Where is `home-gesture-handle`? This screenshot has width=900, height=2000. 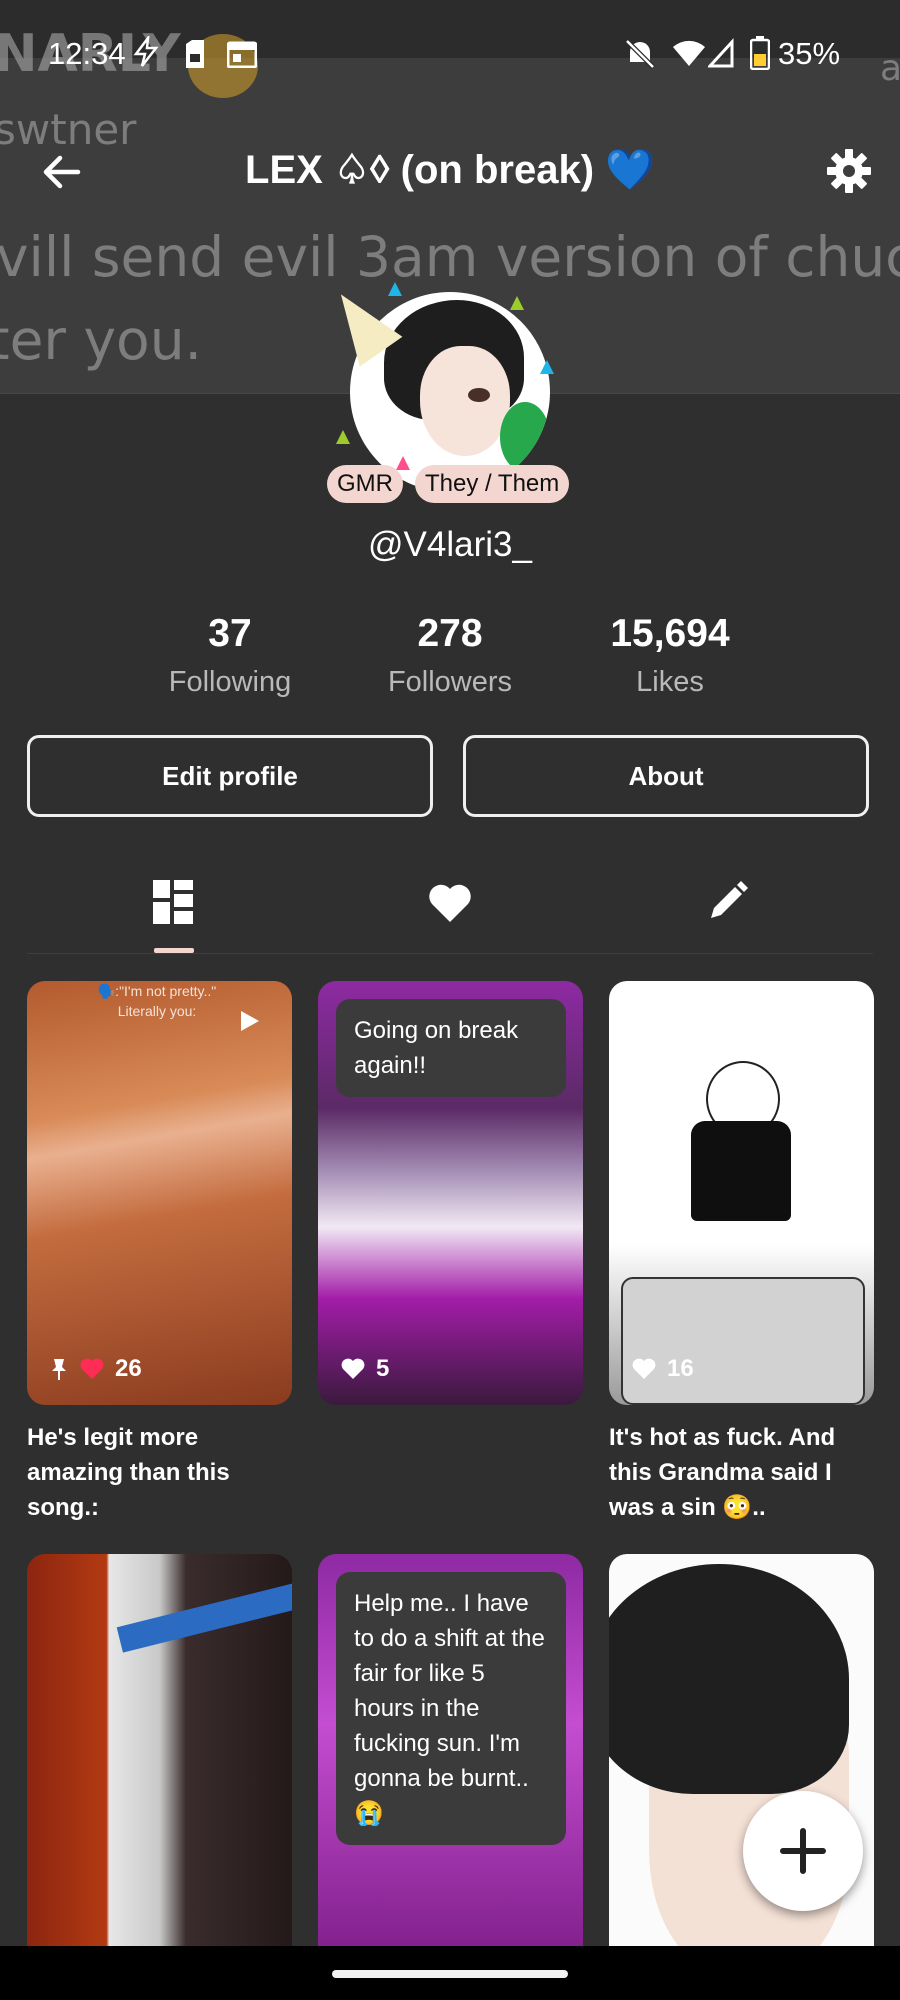 home-gesture-handle is located at coordinates (450, 1974).